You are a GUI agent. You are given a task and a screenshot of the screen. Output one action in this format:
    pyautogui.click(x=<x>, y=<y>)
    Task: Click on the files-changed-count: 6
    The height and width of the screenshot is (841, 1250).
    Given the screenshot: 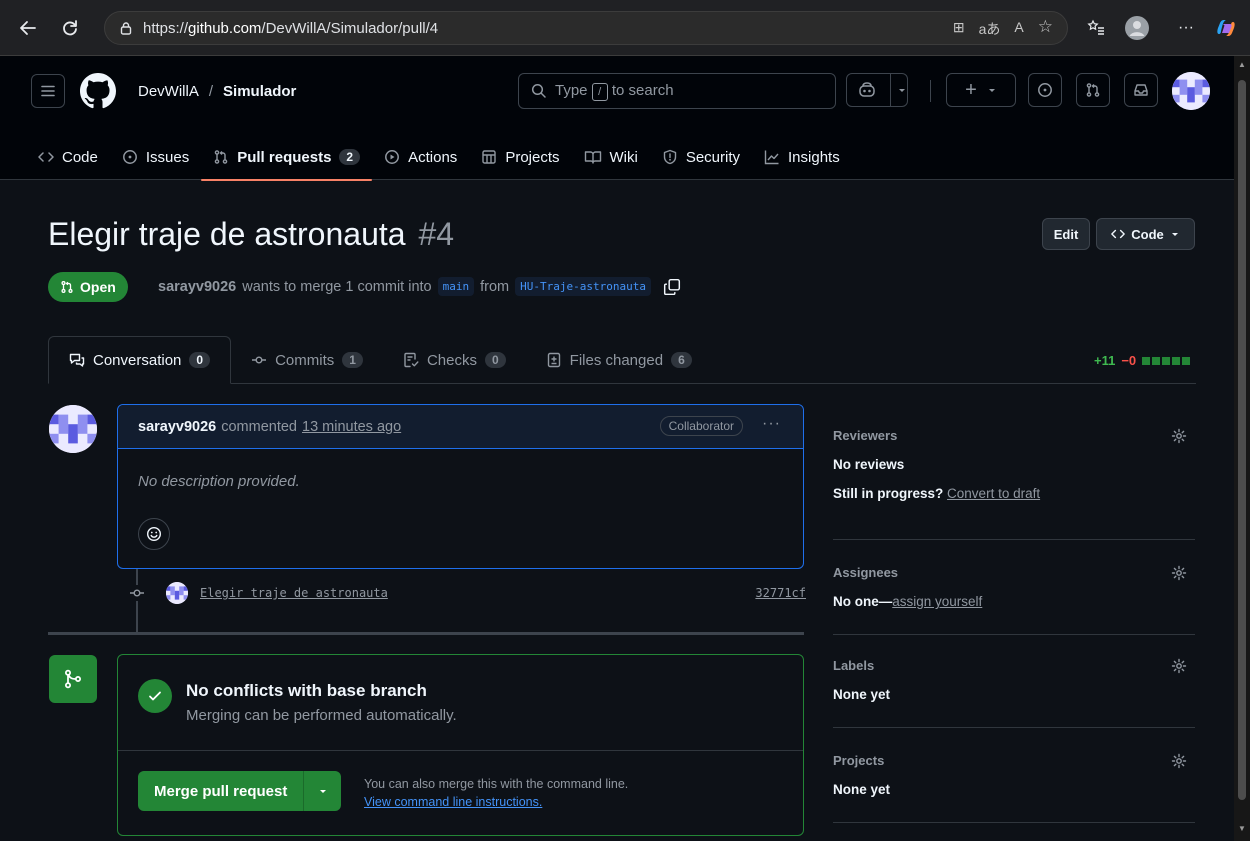 What is the action you would take?
    pyautogui.click(x=681, y=360)
    